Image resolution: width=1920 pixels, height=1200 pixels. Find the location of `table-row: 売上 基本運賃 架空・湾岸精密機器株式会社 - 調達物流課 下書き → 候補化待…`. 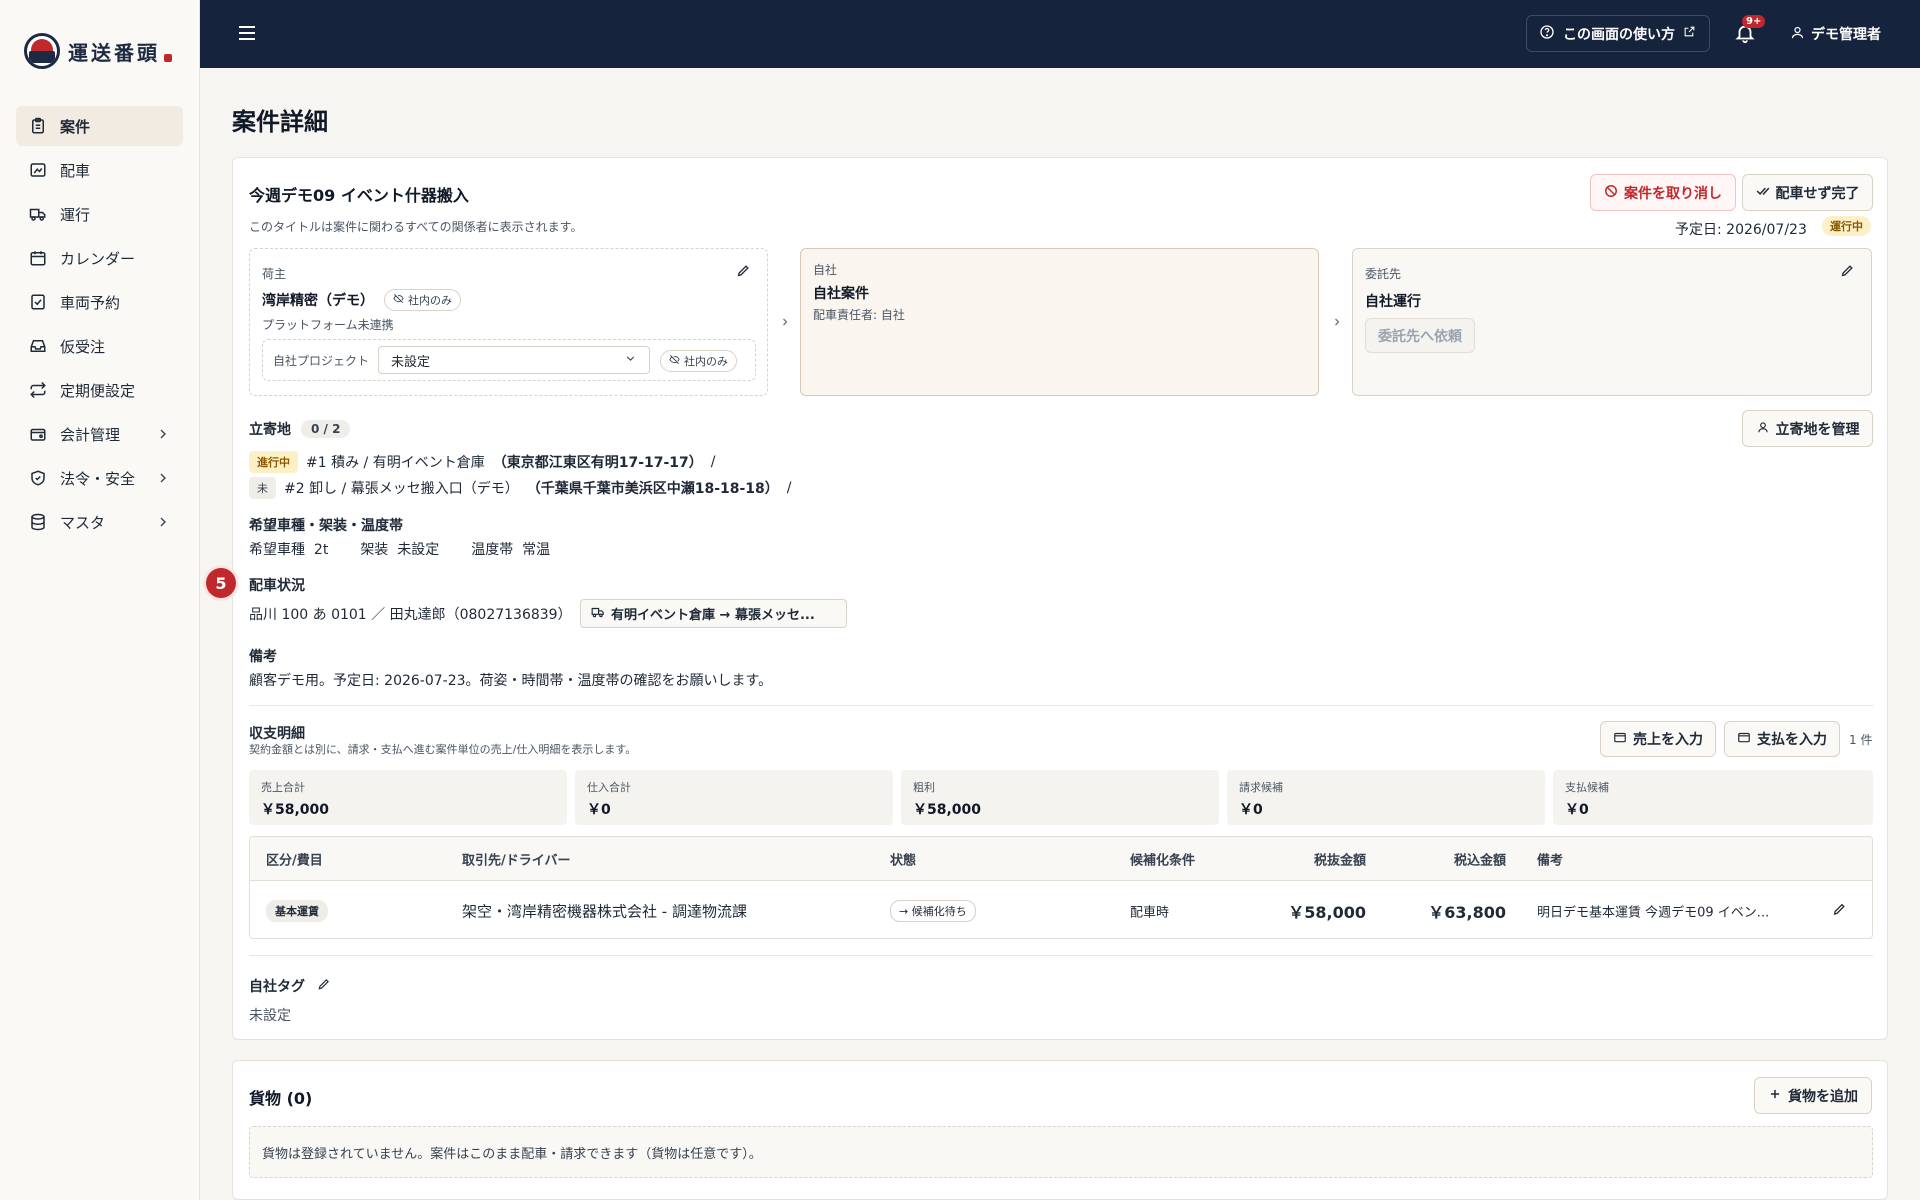

table-row: 売上 基本運賃 架空・湾岸精密機器株式会社 - 調達物流課 下書き → 候補化待… is located at coordinates (1061, 909).